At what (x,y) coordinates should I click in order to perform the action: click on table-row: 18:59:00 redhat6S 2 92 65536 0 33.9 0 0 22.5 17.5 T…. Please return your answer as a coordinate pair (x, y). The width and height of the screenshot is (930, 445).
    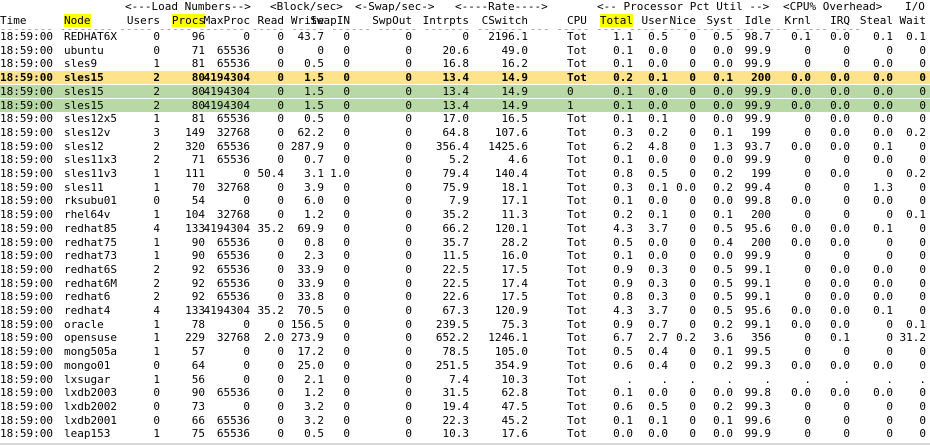
    Looking at the image, I should click on (465, 269).